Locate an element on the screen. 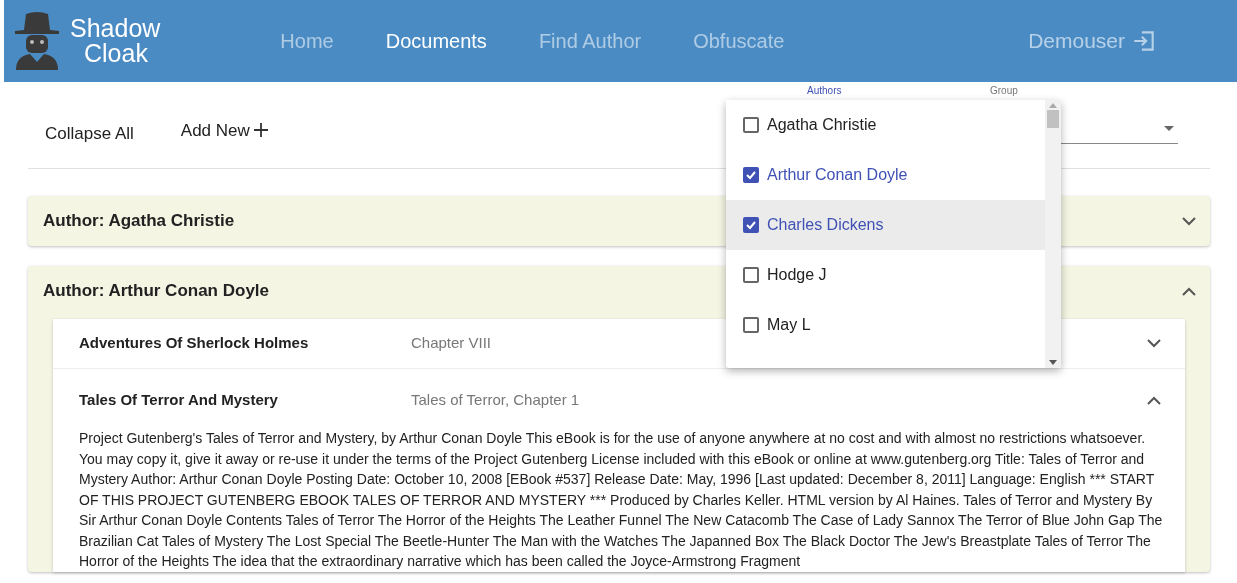  brand-name: Shadow Cloak is located at coordinates (115, 41).